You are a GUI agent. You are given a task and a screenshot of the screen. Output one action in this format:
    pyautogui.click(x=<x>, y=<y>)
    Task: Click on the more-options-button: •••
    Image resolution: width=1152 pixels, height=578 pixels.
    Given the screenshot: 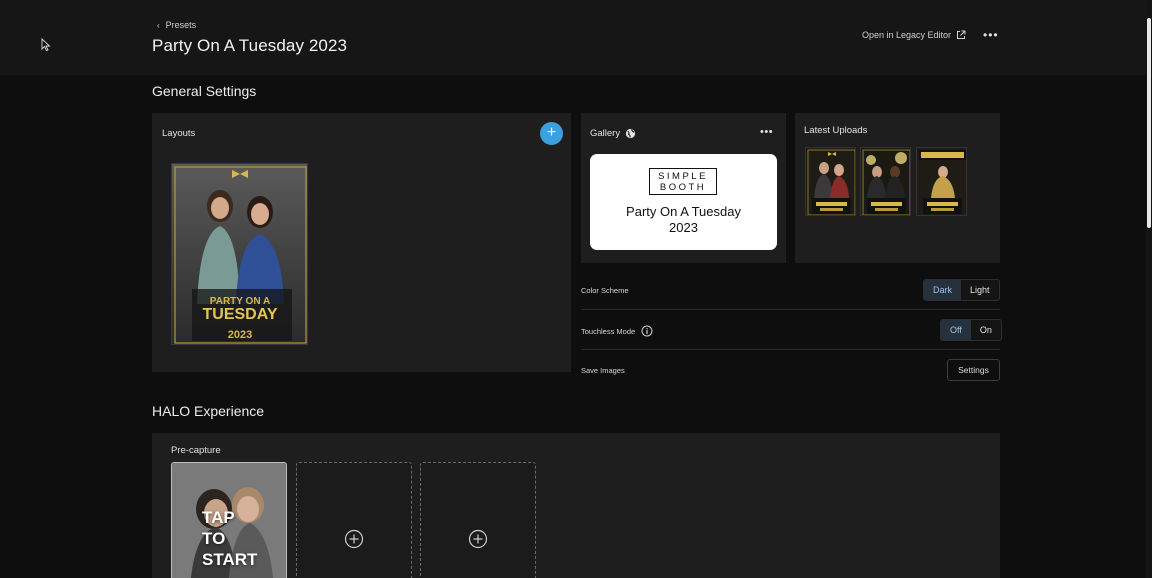 What is the action you would take?
    pyautogui.click(x=991, y=35)
    